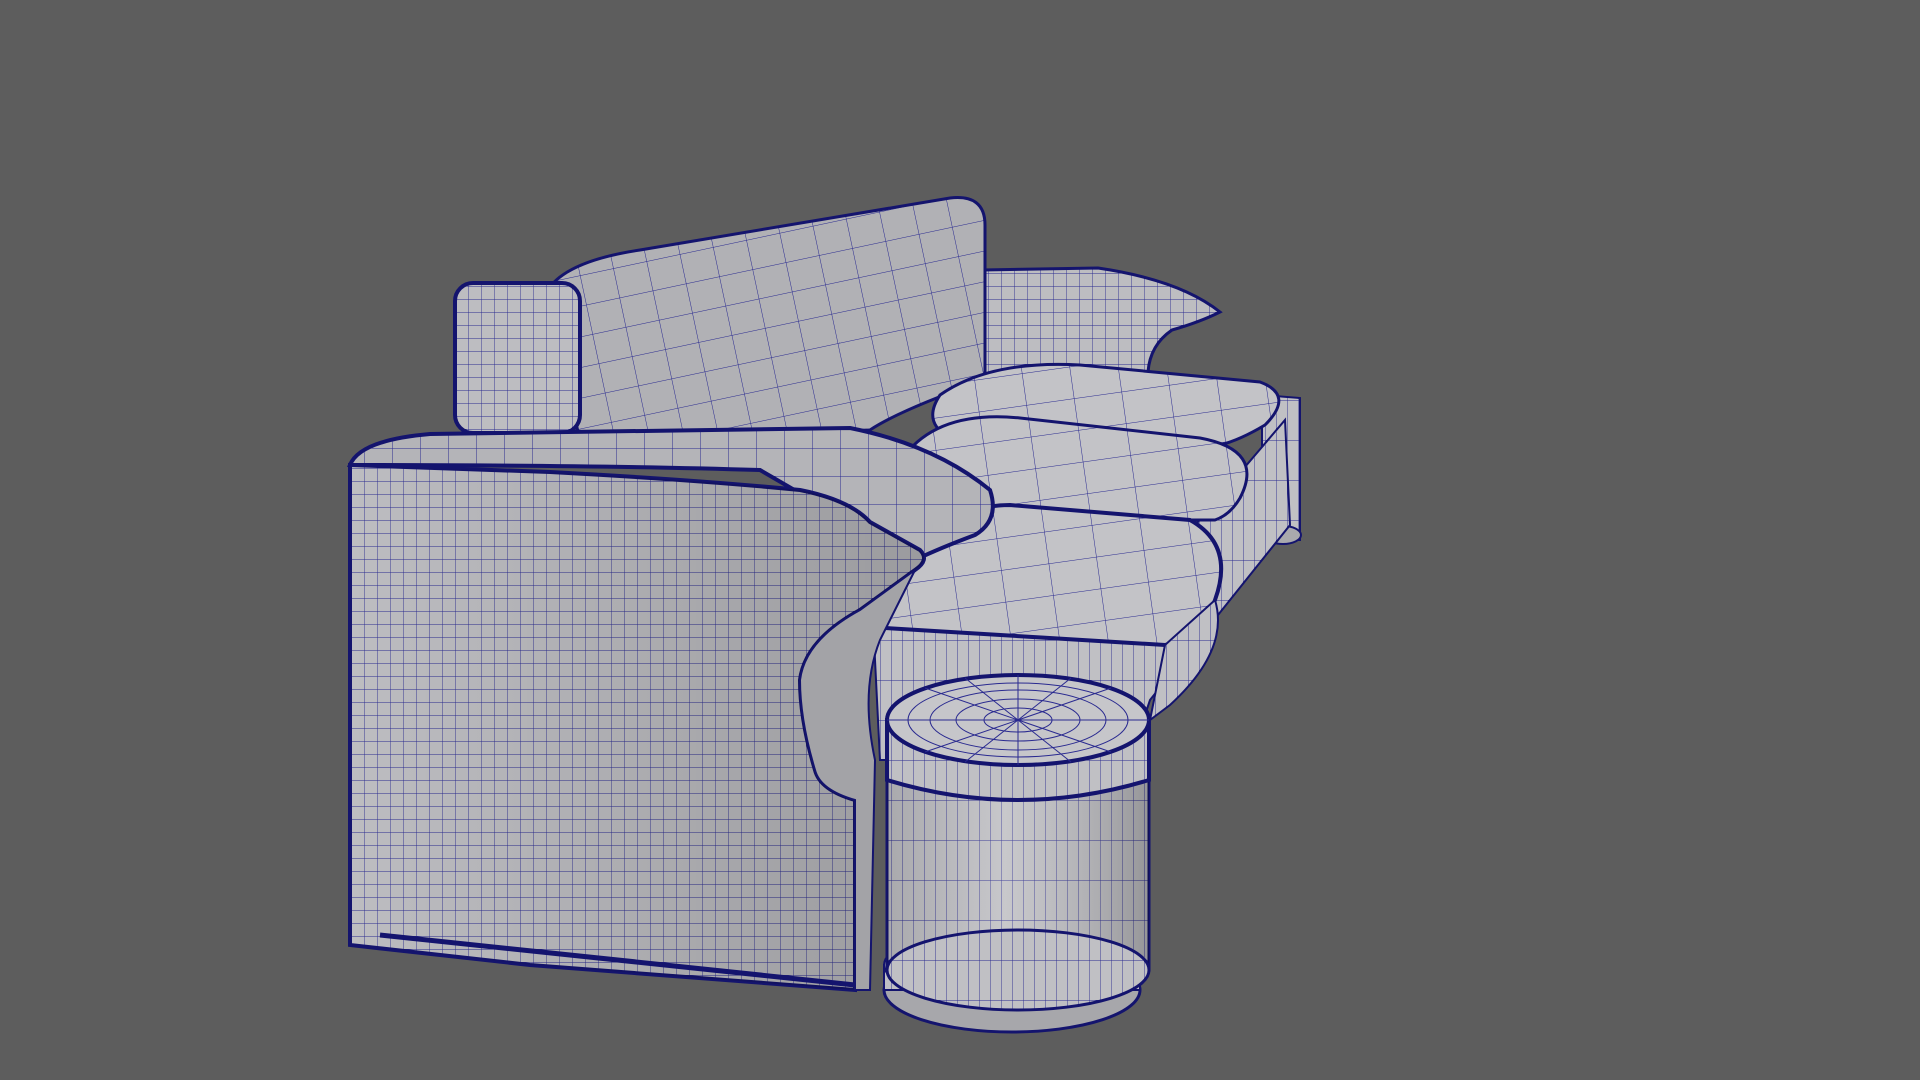  What do you see at coordinates (765, 319) in the screenshot?
I see `backrest` at bounding box center [765, 319].